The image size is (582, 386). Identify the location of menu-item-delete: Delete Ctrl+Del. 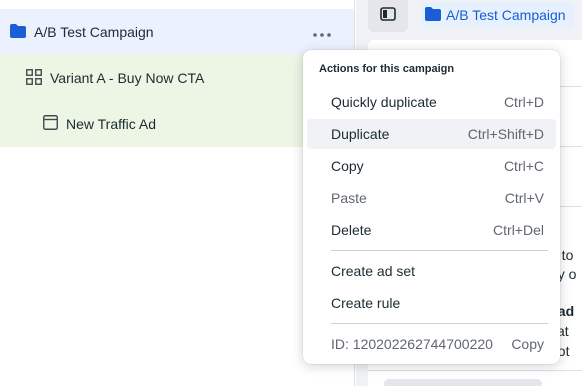
(431, 230).